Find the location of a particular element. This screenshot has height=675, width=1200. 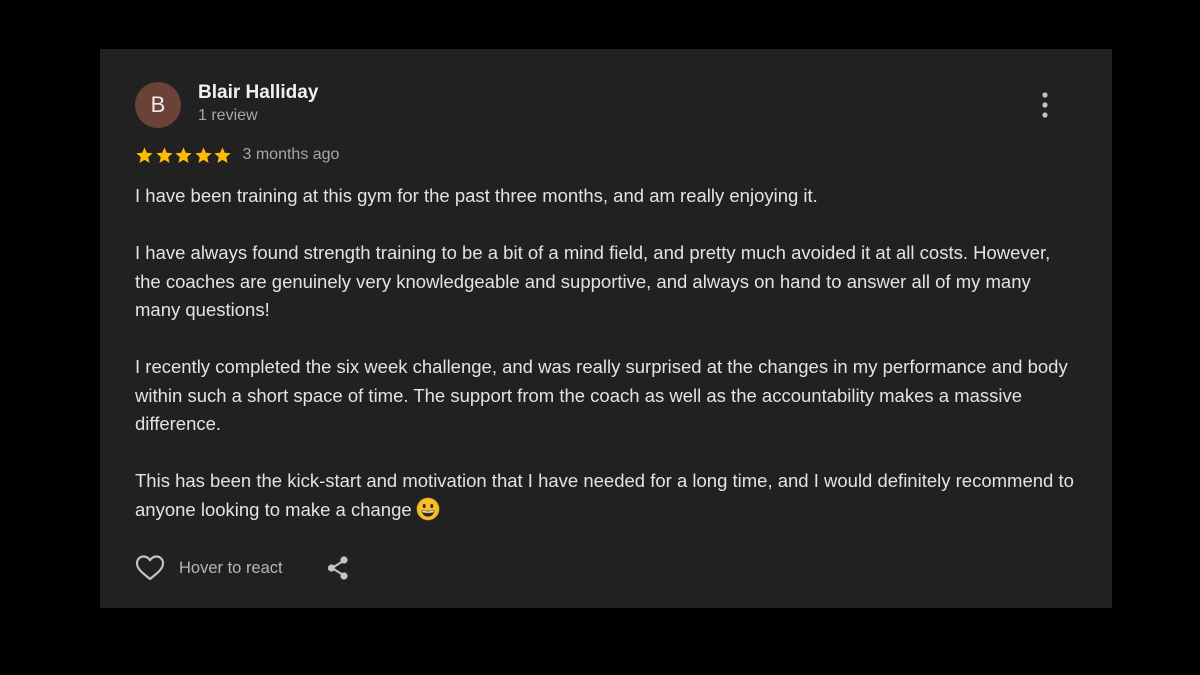

heart-outline-icon is located at coordinates (150, 568).